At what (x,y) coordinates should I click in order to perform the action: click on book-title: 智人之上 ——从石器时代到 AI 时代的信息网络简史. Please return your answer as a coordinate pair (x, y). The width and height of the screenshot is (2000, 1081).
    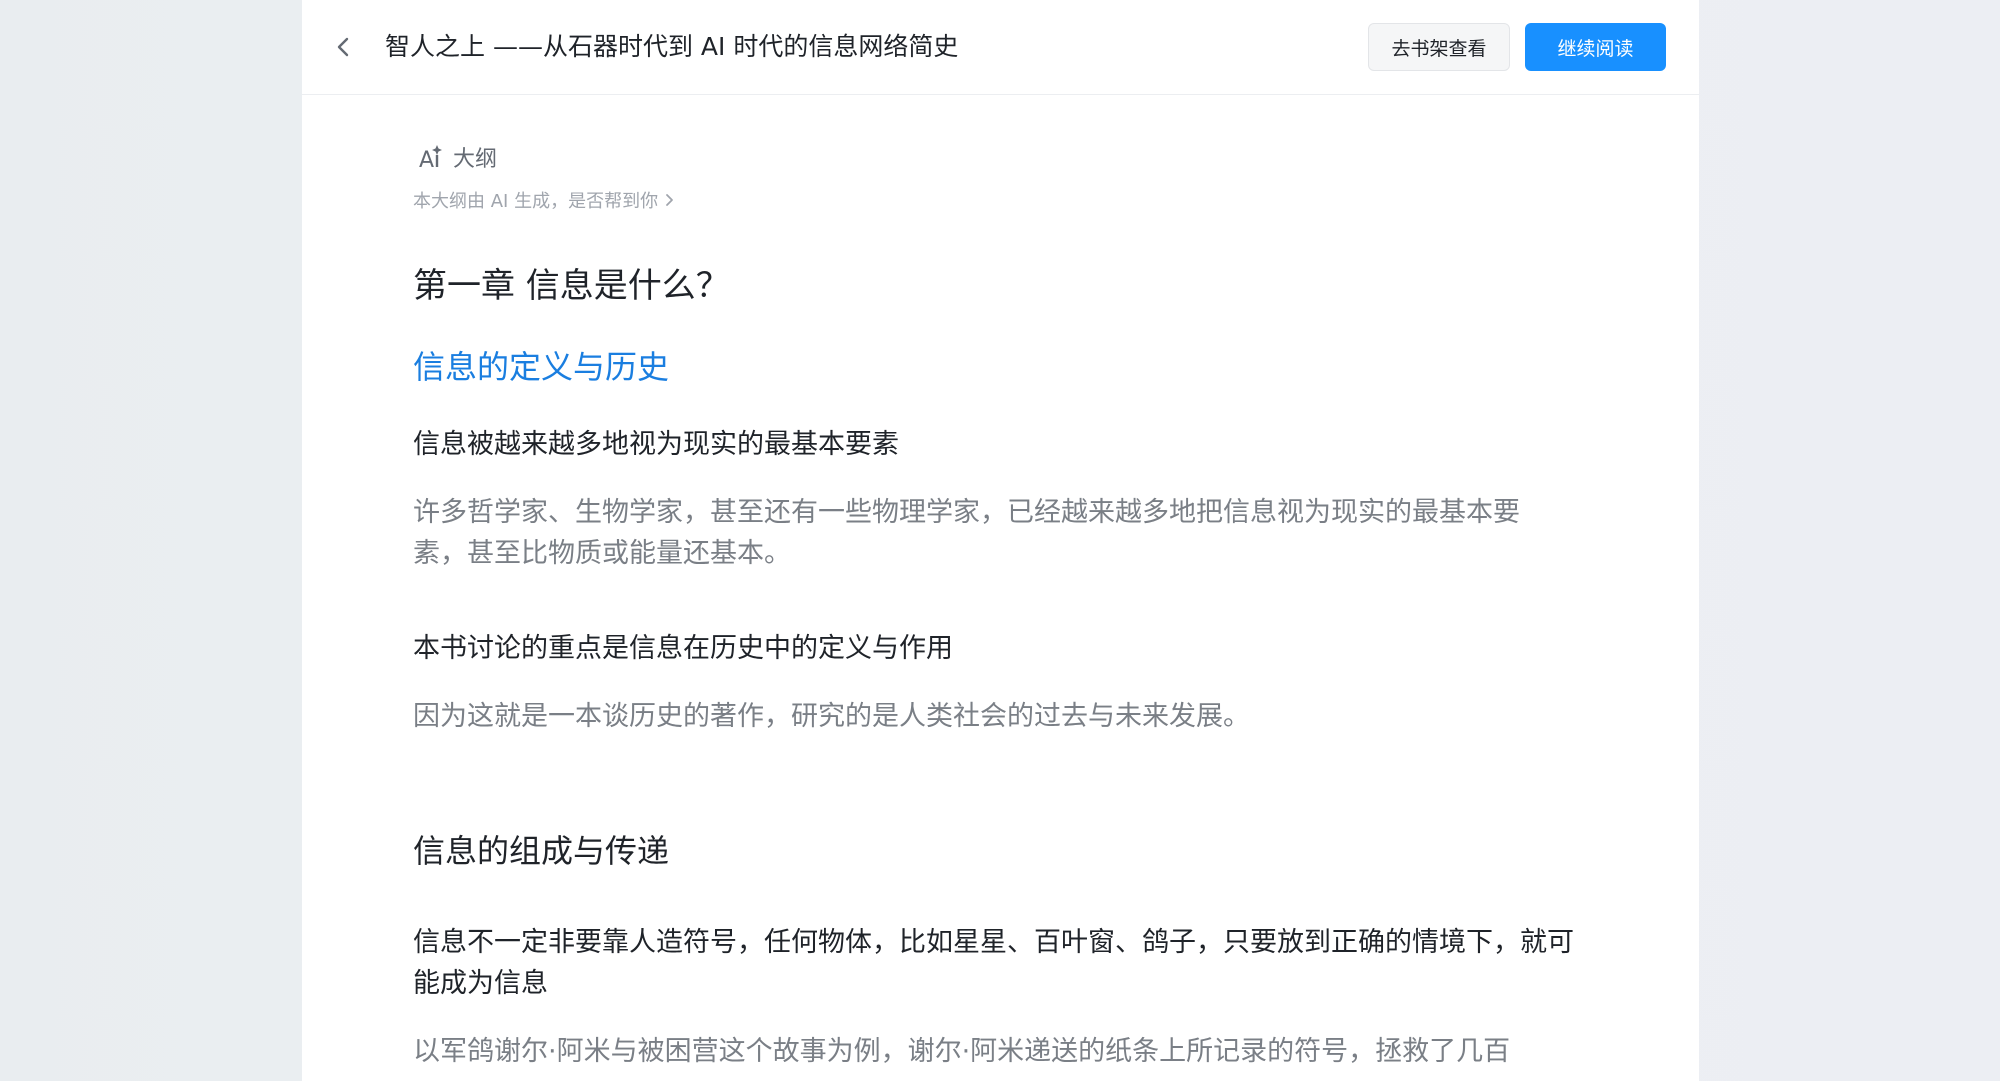
    Looking at the image, I should click on (672, 46).